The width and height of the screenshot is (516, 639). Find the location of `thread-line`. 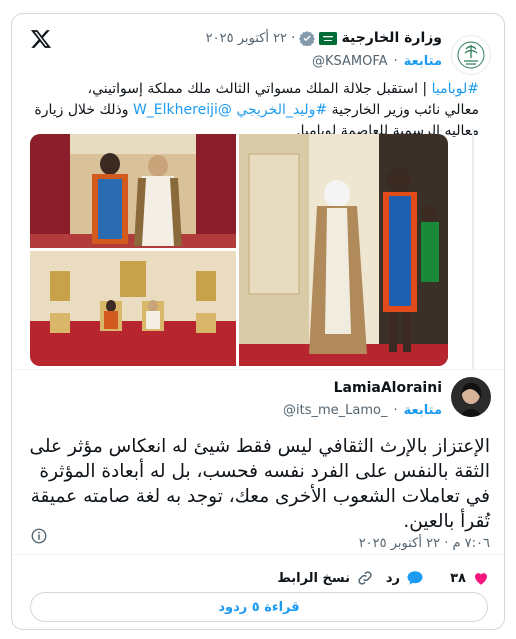

thread-line is located at coordinates (473, 249).